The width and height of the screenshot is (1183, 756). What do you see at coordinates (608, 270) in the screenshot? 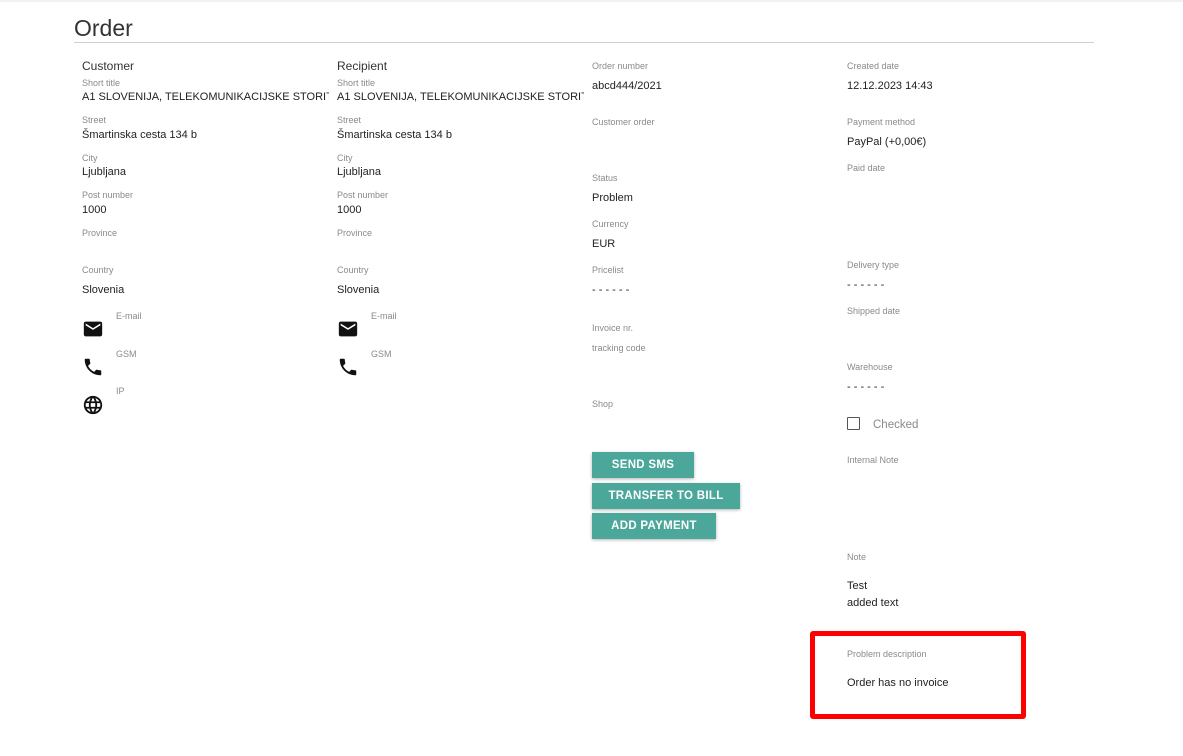
I see `pricelist-label: Pricelist` at bounding box center [608, 270].